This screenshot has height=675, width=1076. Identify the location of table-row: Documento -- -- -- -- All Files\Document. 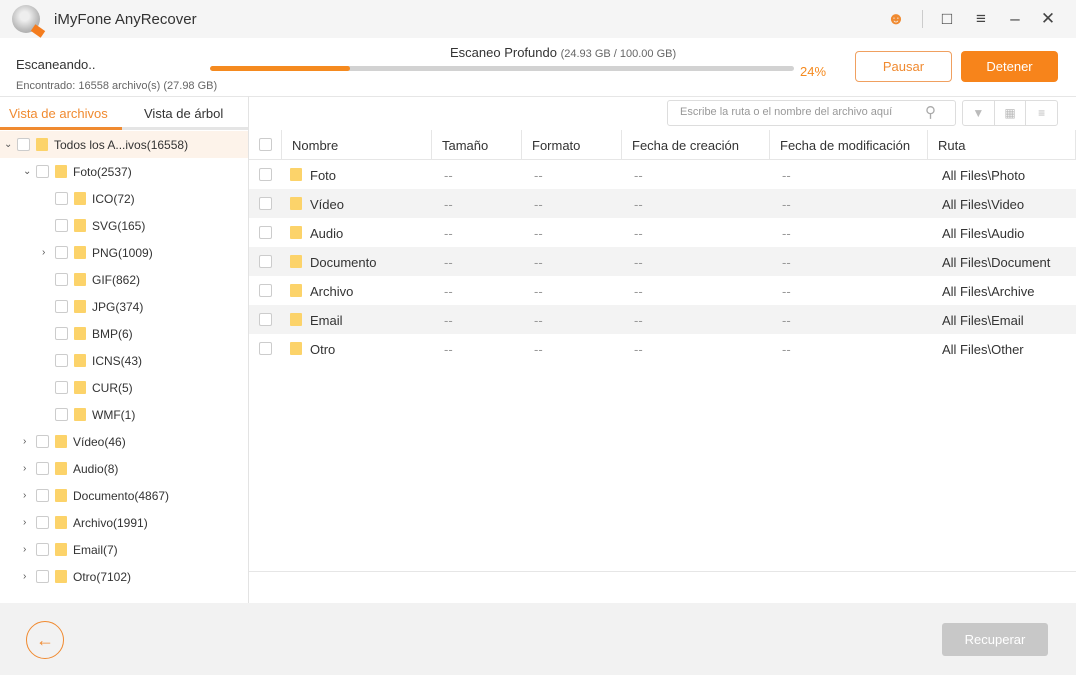
(662, 261).